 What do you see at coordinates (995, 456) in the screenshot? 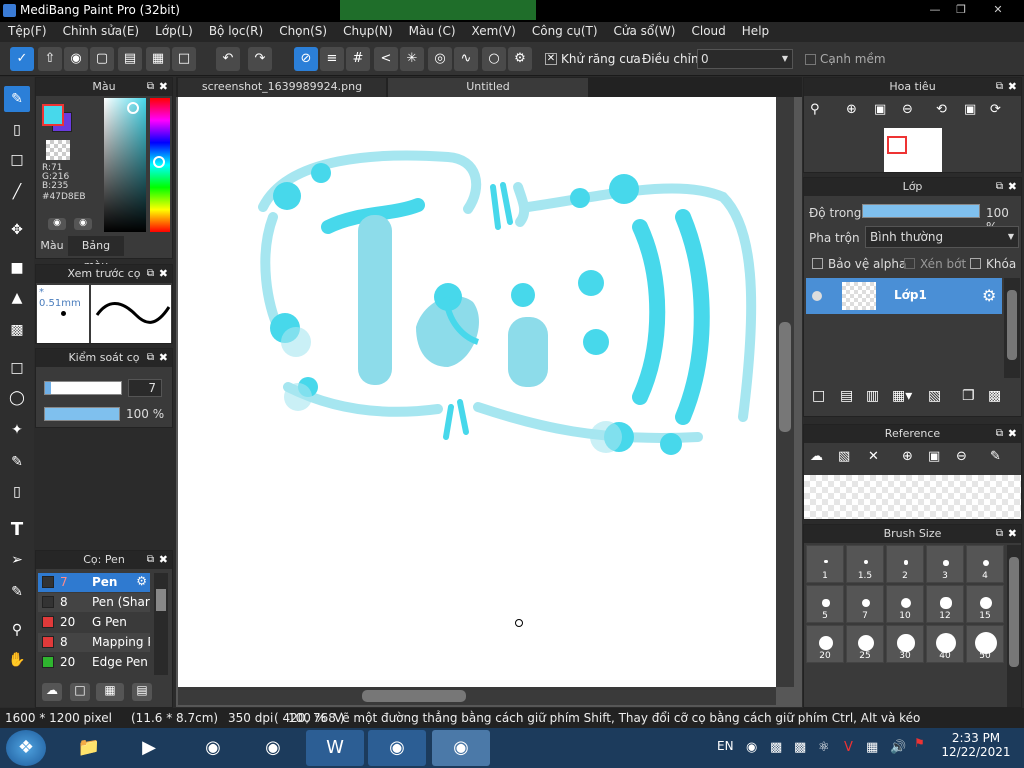
I see `eyedropper-icon: ✎` at bounding box center [995, 456].